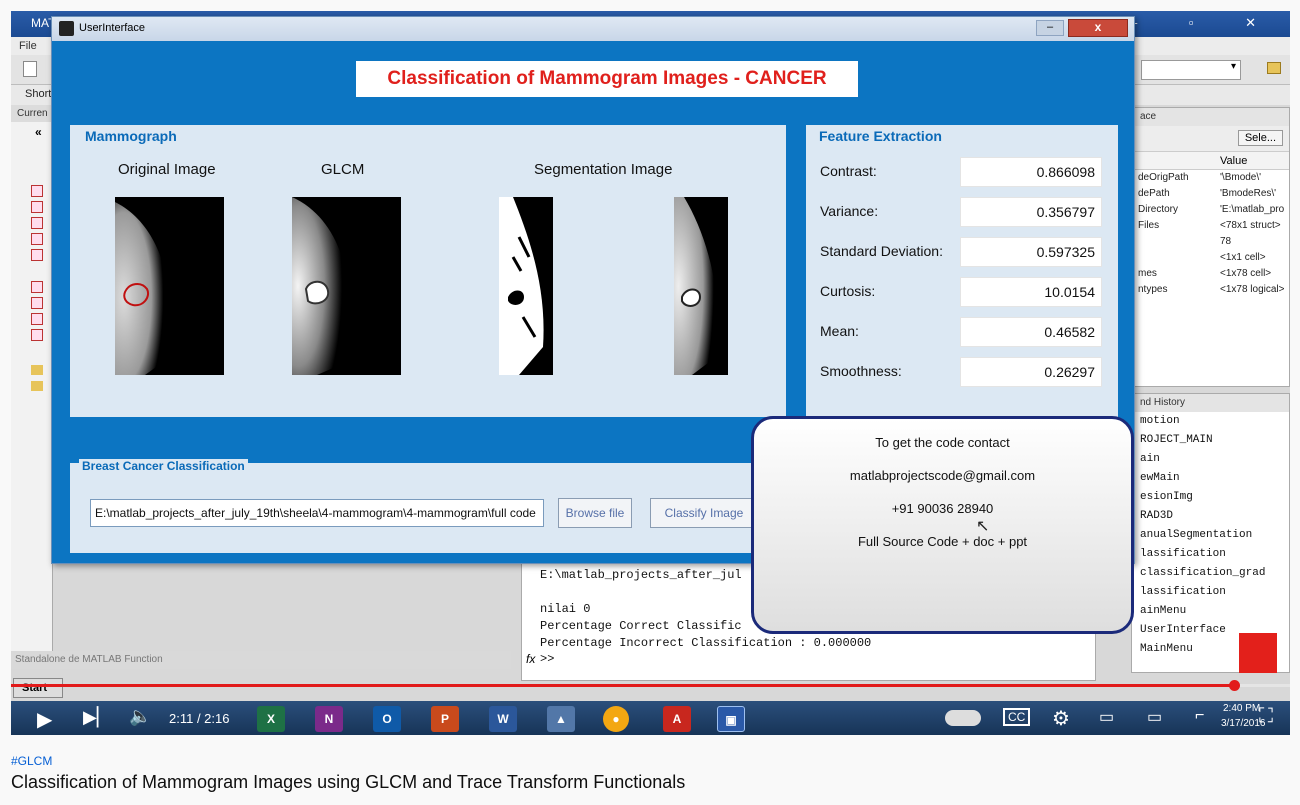 The height and width of the screenshot is (805, 1300). Describe the element at coordinates (650, 685) in the screenshot. I see `video-progress-bar` at that location.